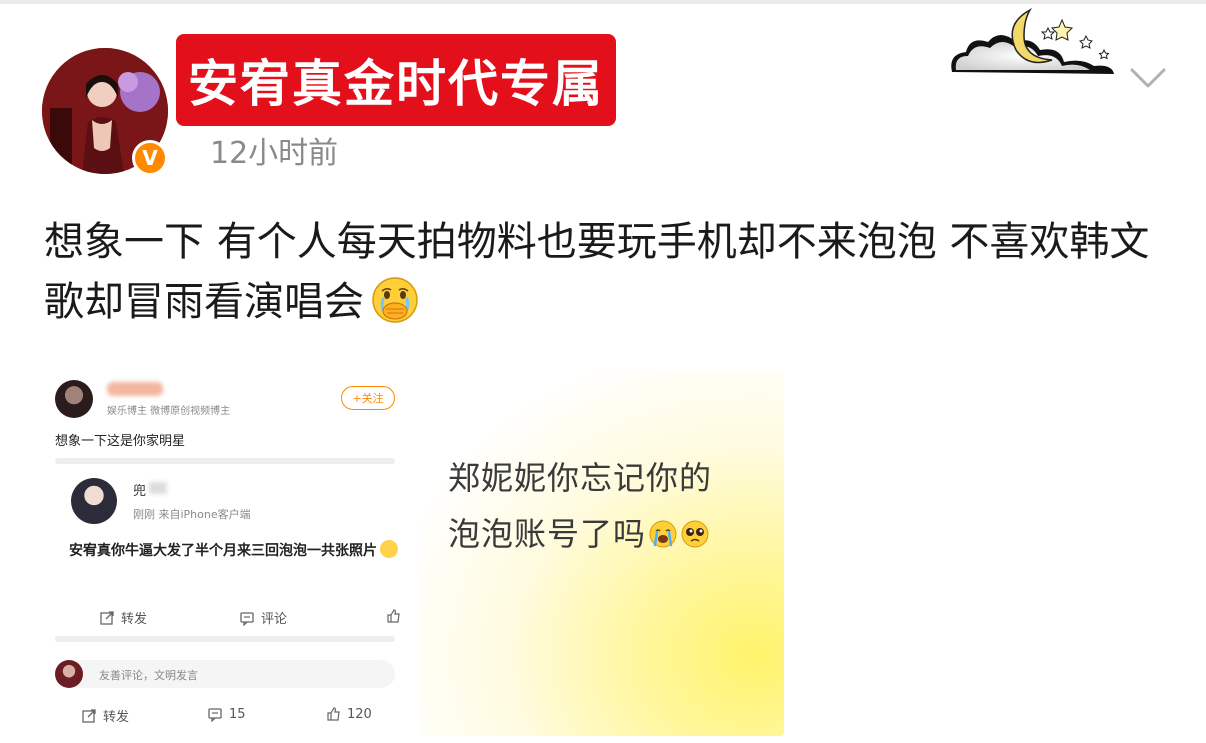  I want to click on reply-avatar, so click(94, 501).